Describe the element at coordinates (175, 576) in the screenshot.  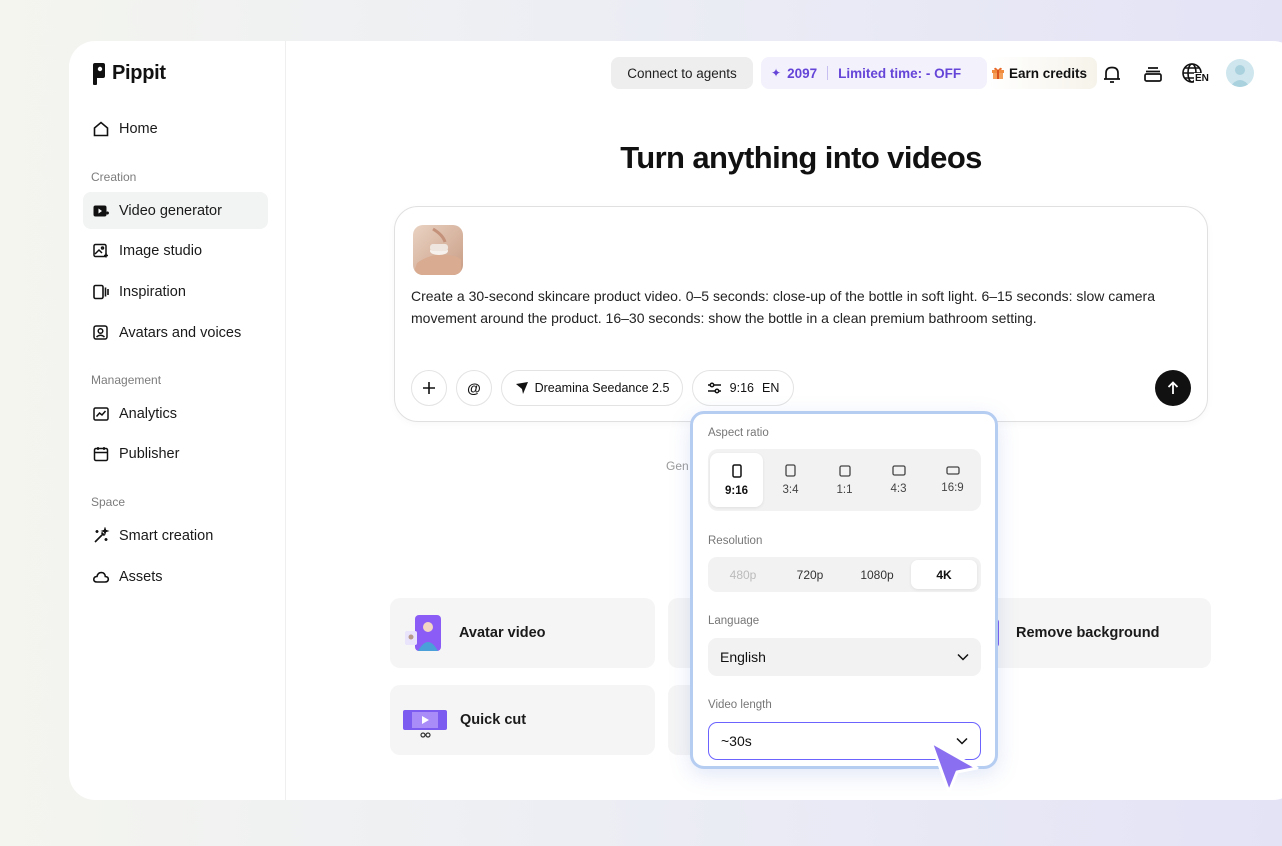
I see `sidebar-item-assets: Assets` at that location.